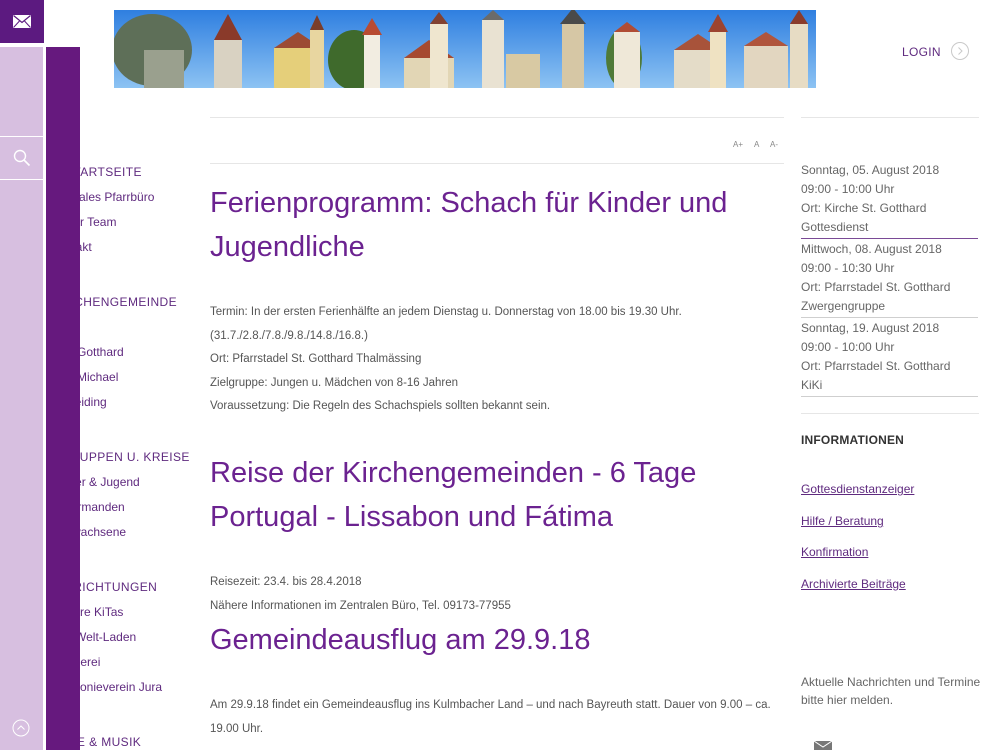 This screenshot has height=750, width=1000. I want to click on link-archivierte-beitraege: Archivierte Beiträge, so click(853, 584).